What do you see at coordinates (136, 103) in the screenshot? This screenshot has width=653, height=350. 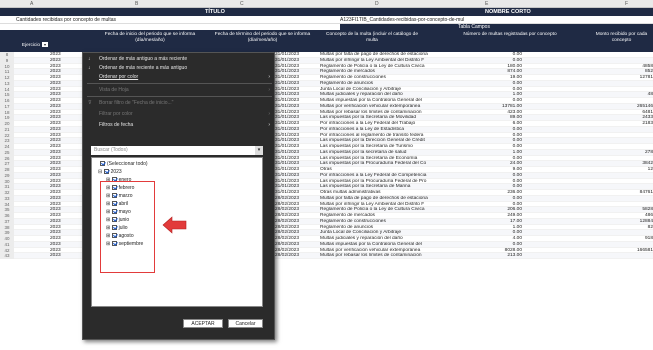 I see `menu-clear-filter-label: Borrar filtro de "Fecha de inicio..."` at bounding box center [136, 103].